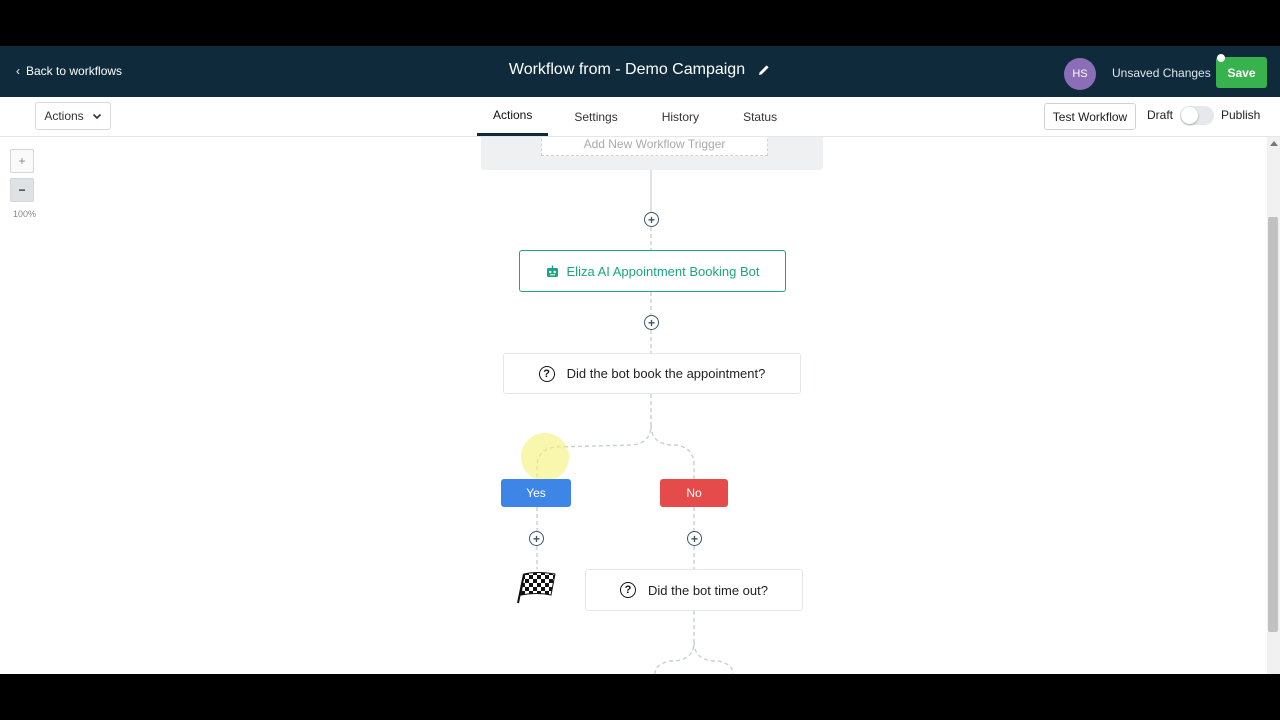 The width and height of the screenshot is (1280, 720). What do you see at coordinates (593, 116) in the screenshot?
I see `tab-settings: Settings` at bounding box center [593, 116].